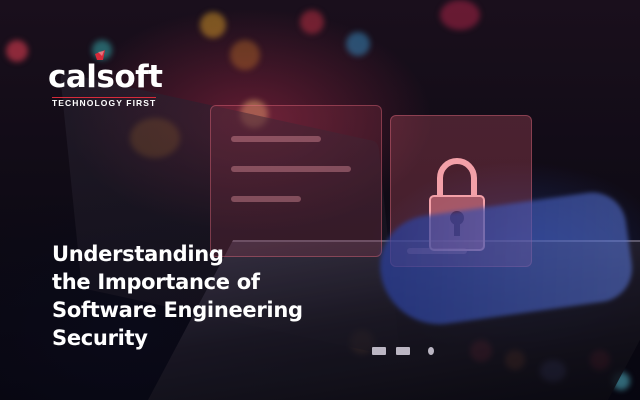 The image size is (640, 400). Describe the element at coordinates (100, 338) in the screenshot. I see `title-line: Security` at that location.